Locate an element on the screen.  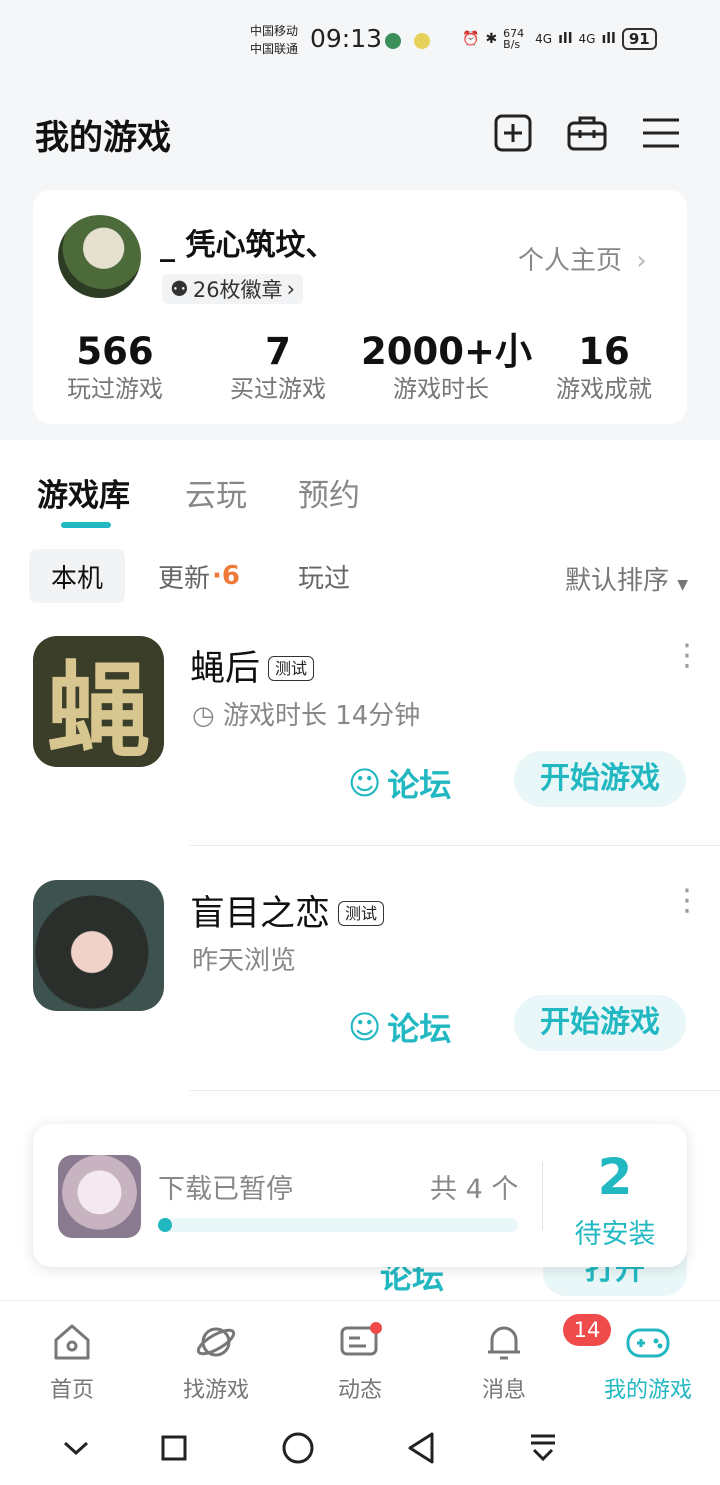
game-icon is located at coordinates (98, 945).